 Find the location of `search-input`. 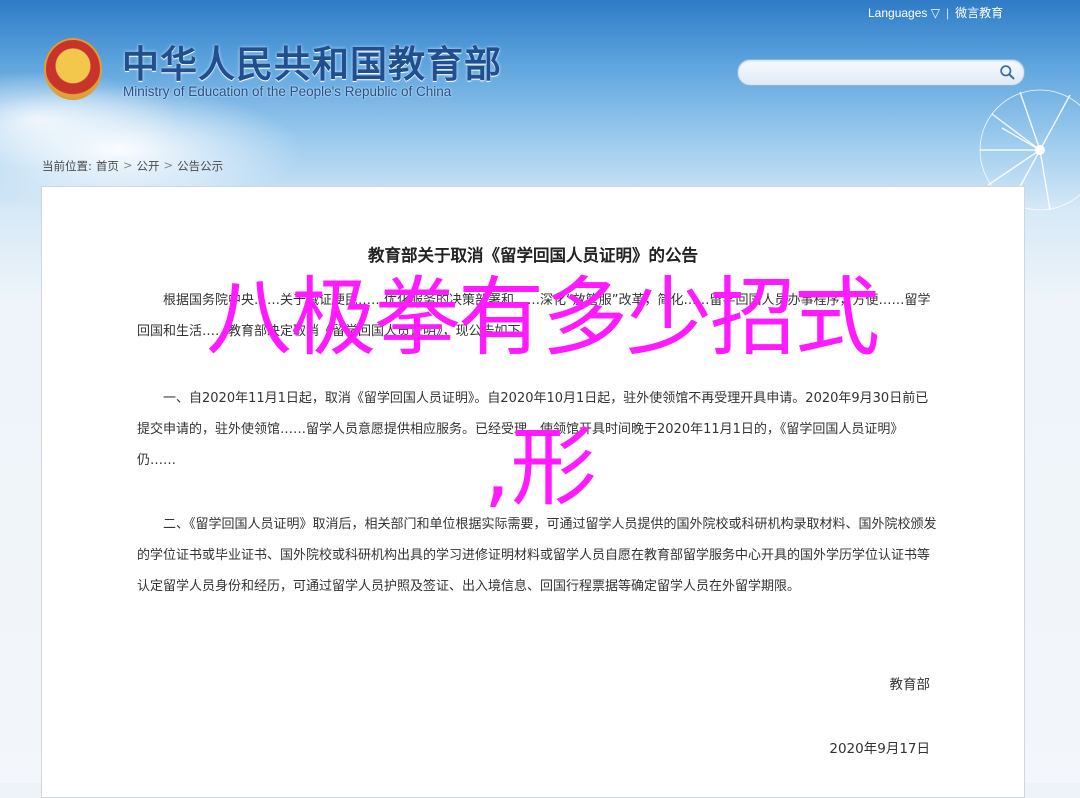

search-input is located at coordinates (881, 72).